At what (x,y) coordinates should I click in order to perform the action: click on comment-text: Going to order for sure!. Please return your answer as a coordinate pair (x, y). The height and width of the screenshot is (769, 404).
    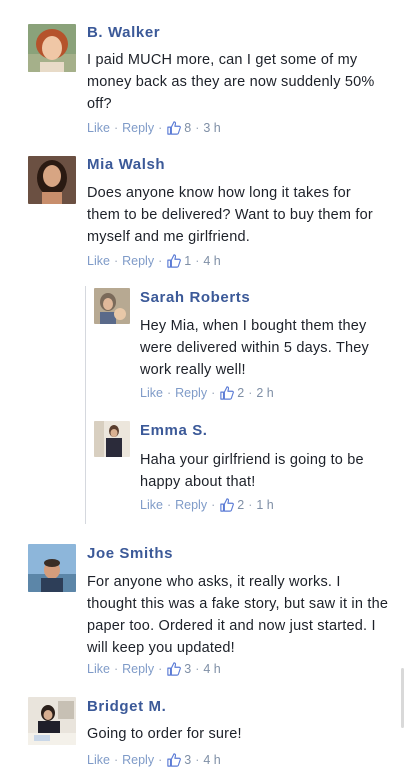
    Looking at the image, I should click on (164, 734).